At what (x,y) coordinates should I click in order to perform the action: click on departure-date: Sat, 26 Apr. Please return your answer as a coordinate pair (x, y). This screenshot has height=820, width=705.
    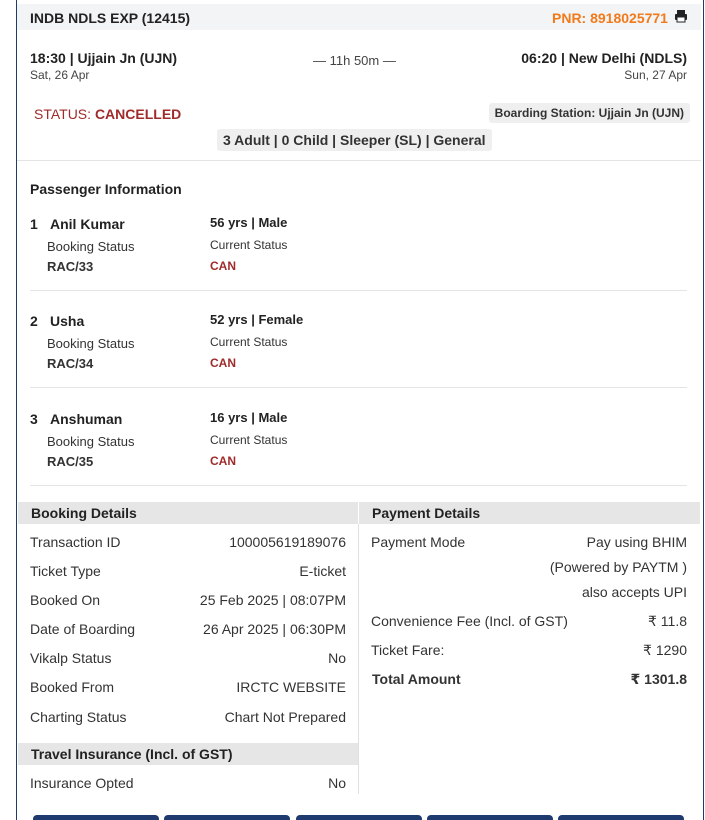
    Looking at the image, I should click on (60, 75).